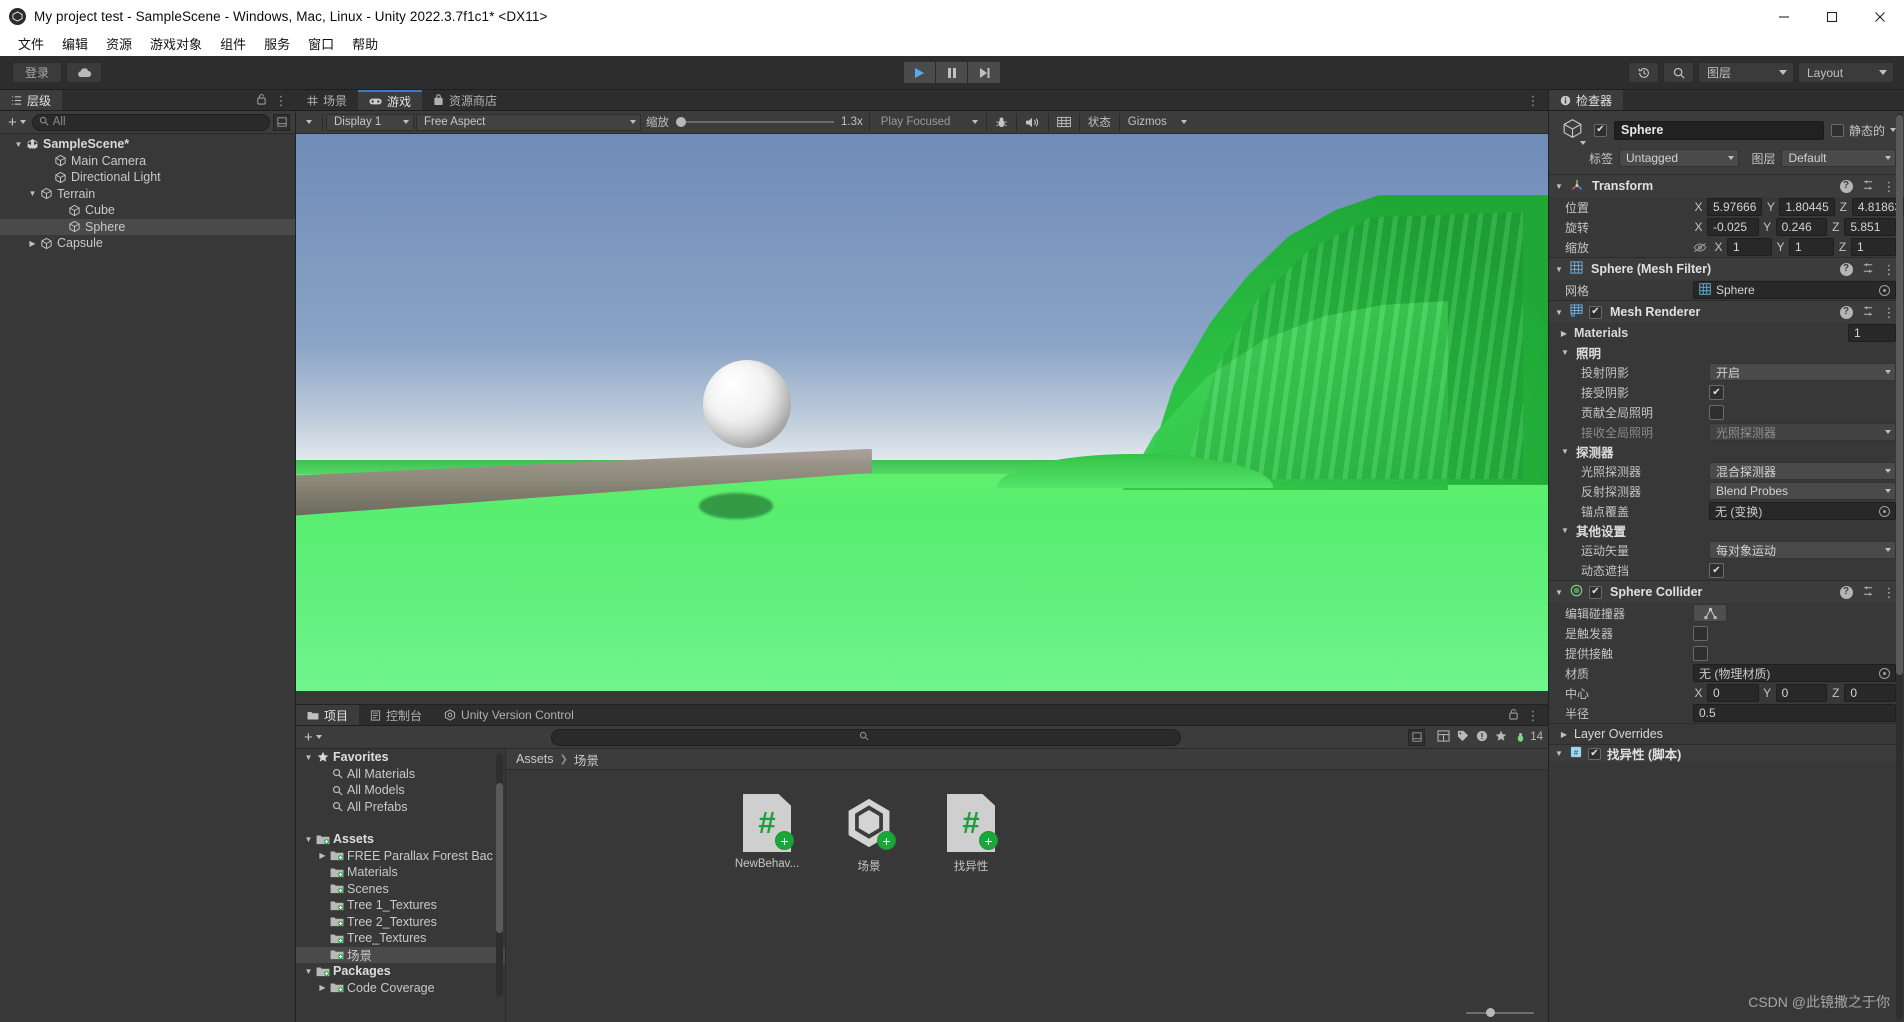  I want to click on component-header: ▼Sphere Collider?⋮, so click(1726, 592).